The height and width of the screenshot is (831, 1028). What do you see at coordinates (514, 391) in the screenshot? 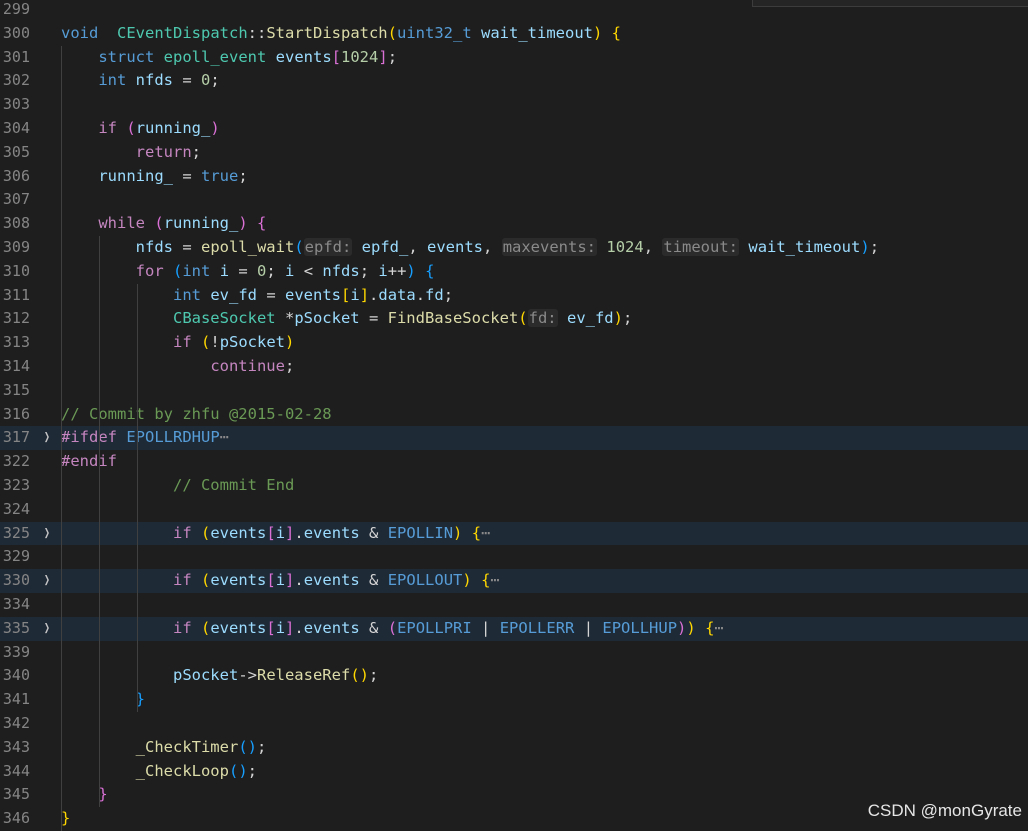
I see `code-line: 315` at bounding box center [514, 391].